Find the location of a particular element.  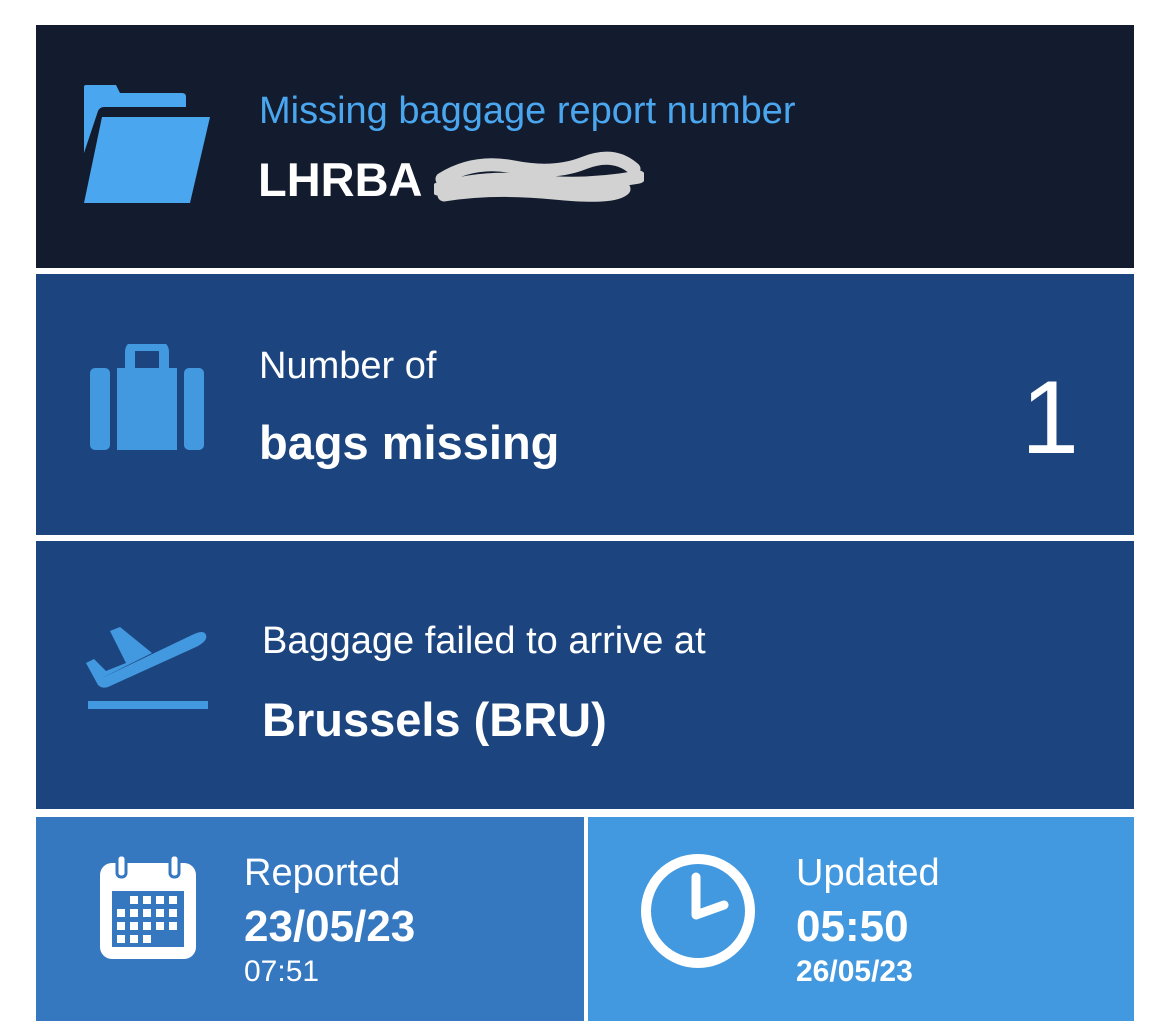

updated-date: 26/05/23 is located at coordinates (854, 971).